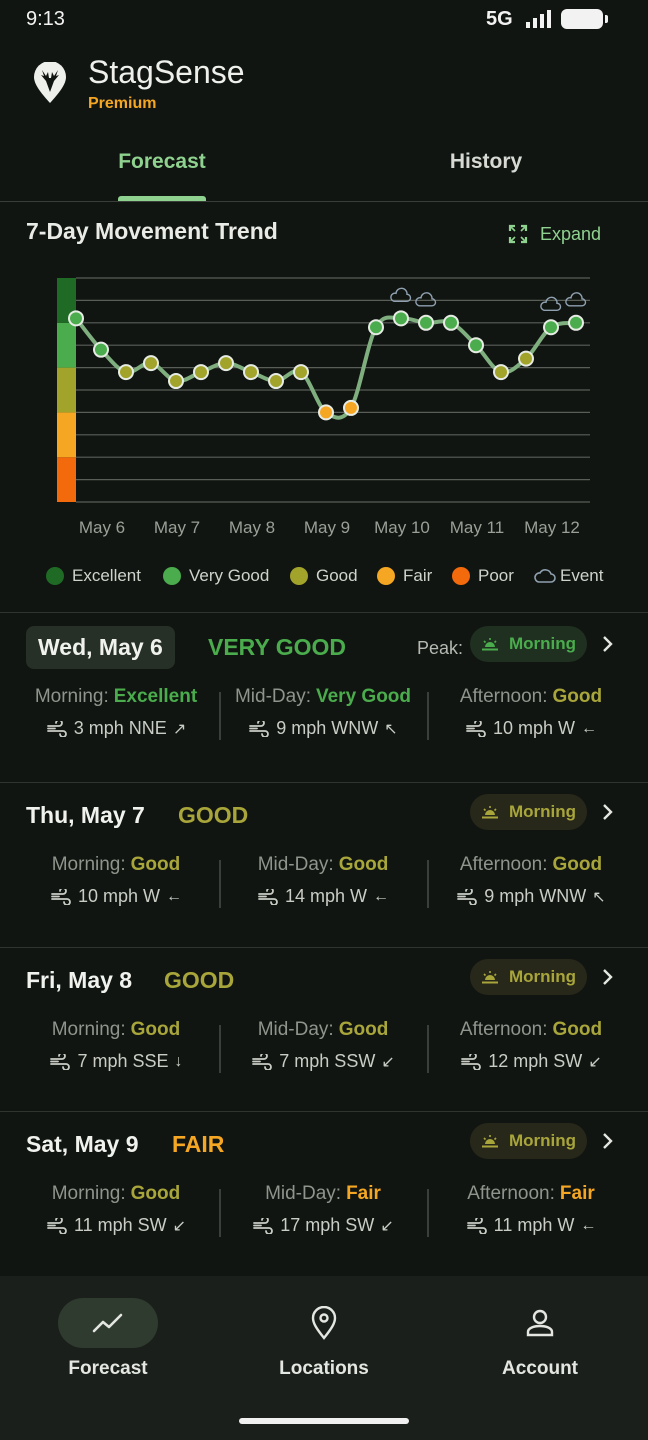 The image size is (648, 1440). I want to click on active-tab-indicator, so click(162, 198).